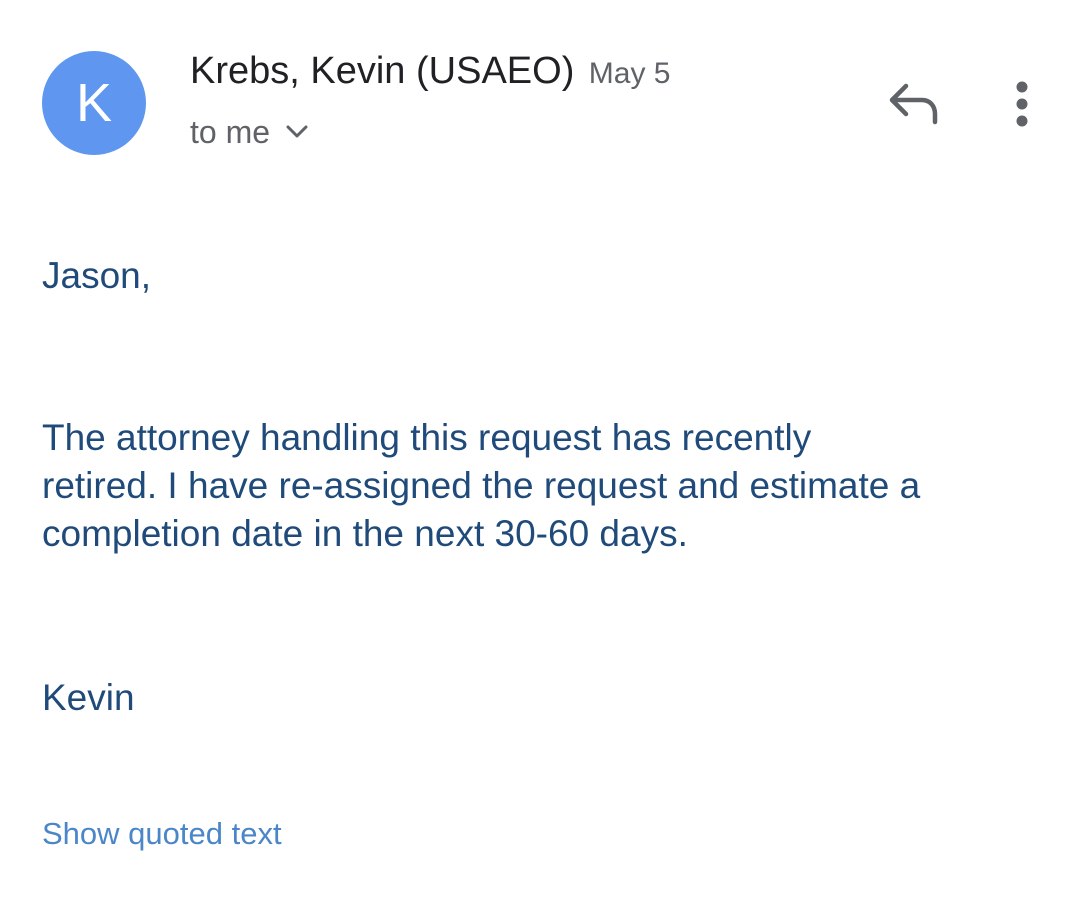 This screenshot has height=897, width=1076. Describe the element at coordinates (382, 71) in the screenshot. I see `sender-name: Krebs, Kevin (USAEO)` at that location.